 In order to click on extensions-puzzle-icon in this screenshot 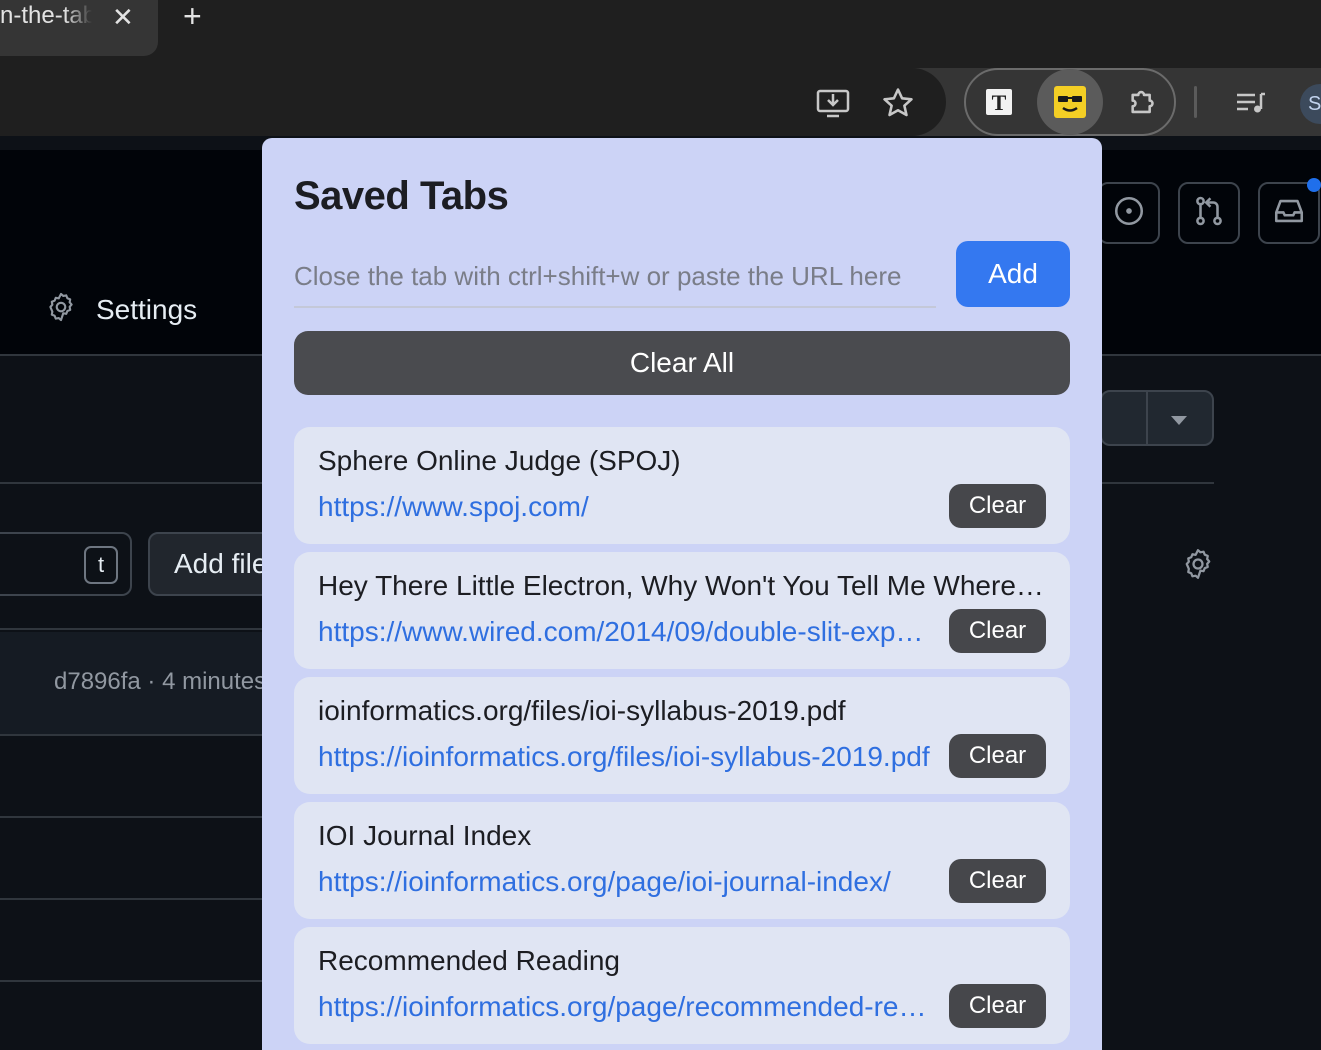, I will do `click(1144, 102)`.